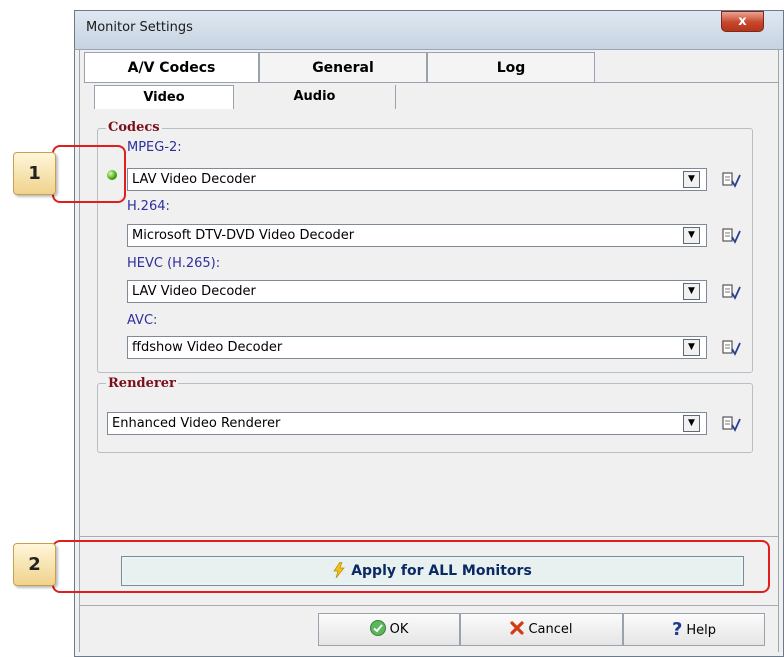 The image size is (784, 657). I want to click on ok-button: OK, so click(389, 629).